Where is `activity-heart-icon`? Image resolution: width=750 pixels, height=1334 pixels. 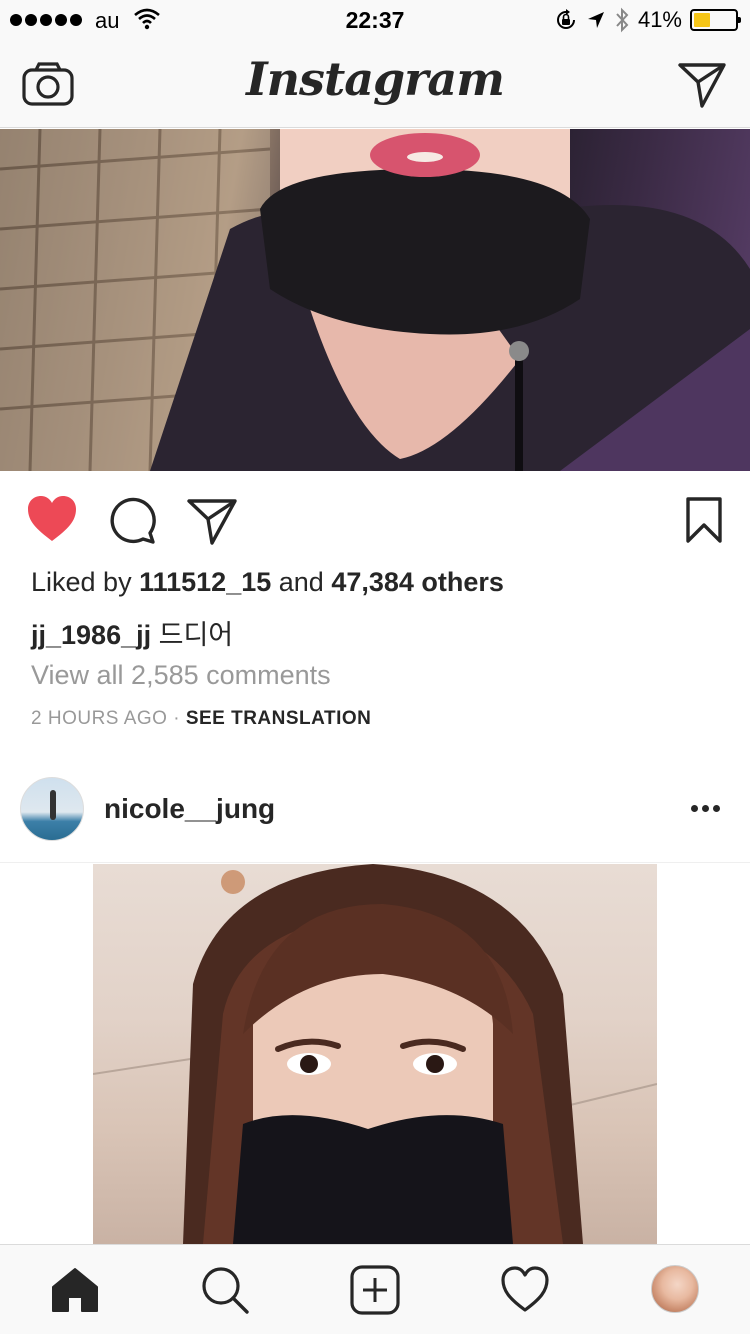
activity-heart-icon is located at coordinates (525, 1290).